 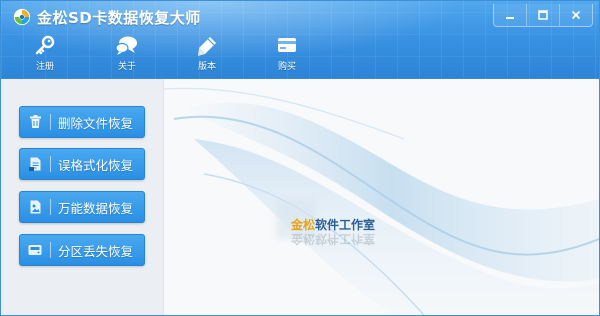 I want to click on window-controls, so click(x=543, y=15).